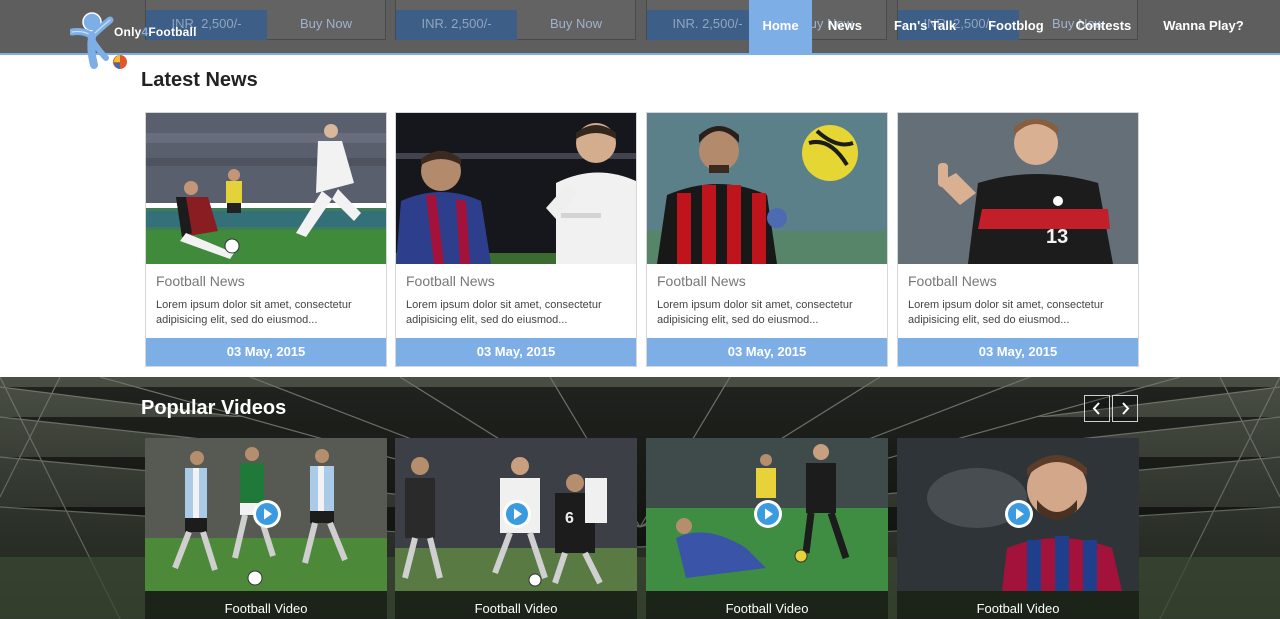 The height and width of the screenshot is (619, 1280). I want to click on logo-wordmark: Only4Football, so click(155, 32).